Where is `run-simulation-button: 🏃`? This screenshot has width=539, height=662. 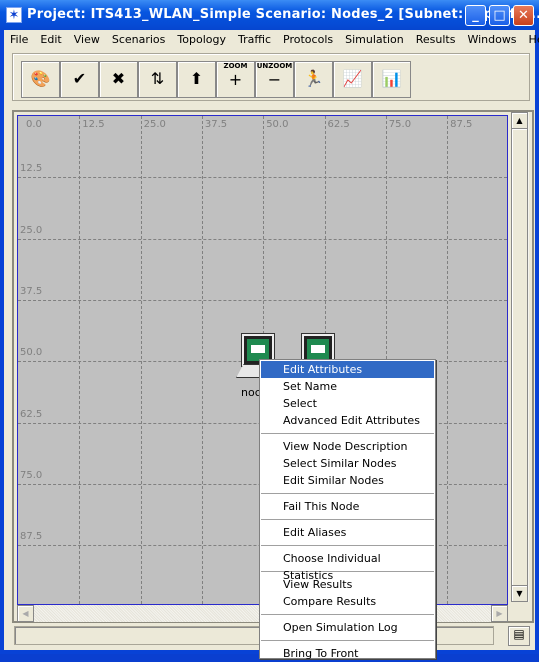
run-simulation-button: 🏃 is located at coordinates (313, 79).